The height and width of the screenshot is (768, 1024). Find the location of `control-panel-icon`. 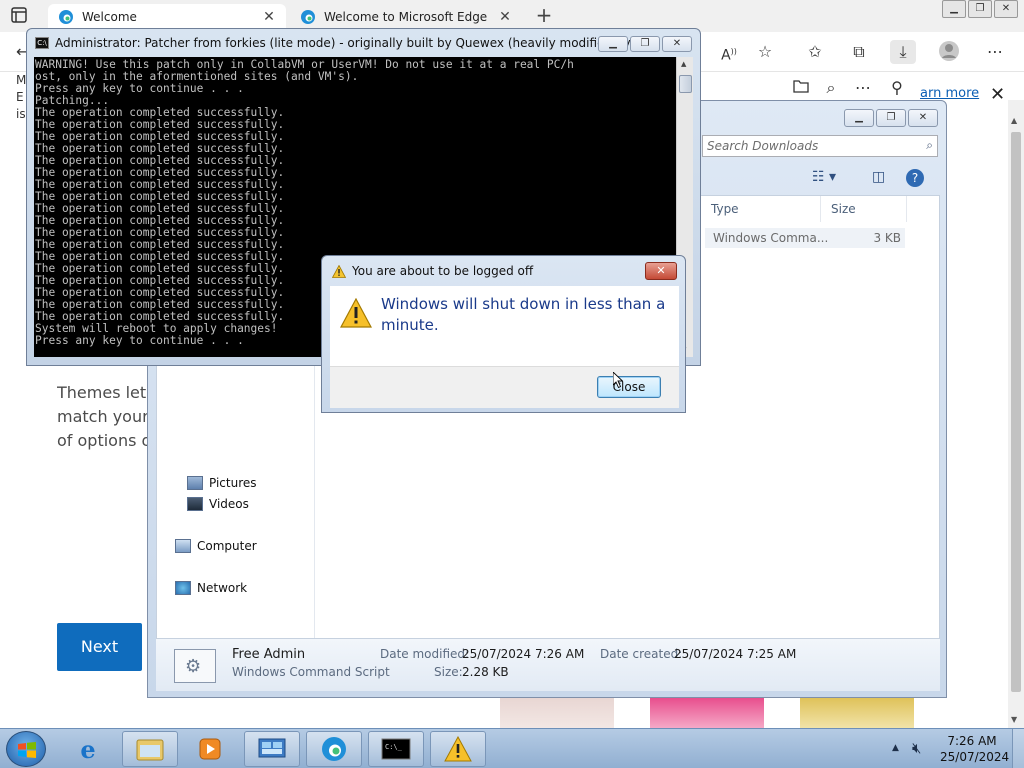

control-panel-icon is located at coordinates (272, 748).